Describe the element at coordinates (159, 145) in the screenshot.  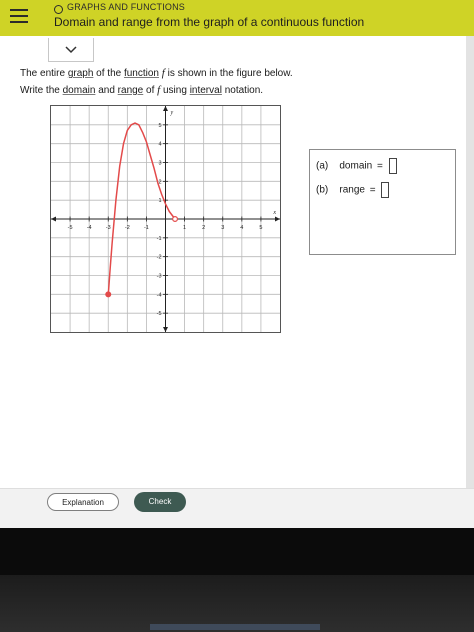
I see `y-tick-label: 4` at that location.